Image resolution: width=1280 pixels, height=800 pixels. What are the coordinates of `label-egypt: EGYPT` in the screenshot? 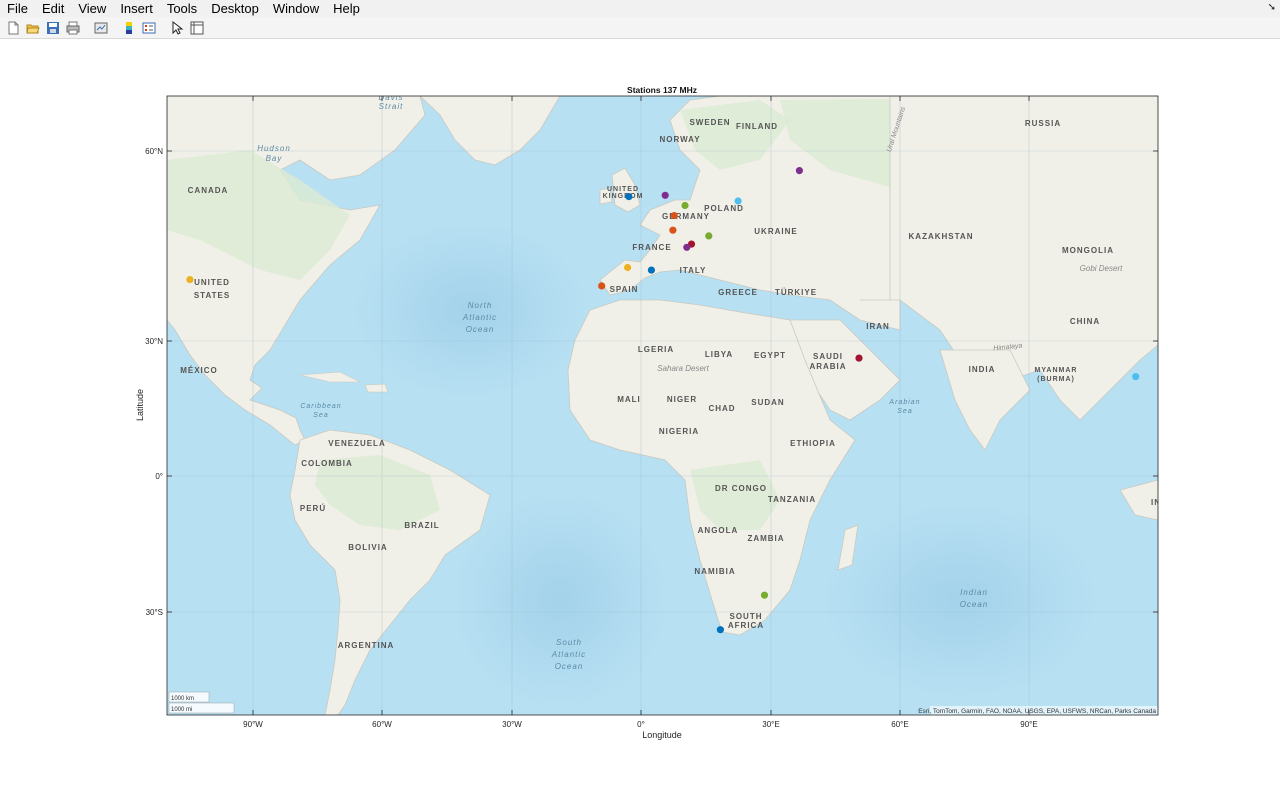 It's located at (770, 355).